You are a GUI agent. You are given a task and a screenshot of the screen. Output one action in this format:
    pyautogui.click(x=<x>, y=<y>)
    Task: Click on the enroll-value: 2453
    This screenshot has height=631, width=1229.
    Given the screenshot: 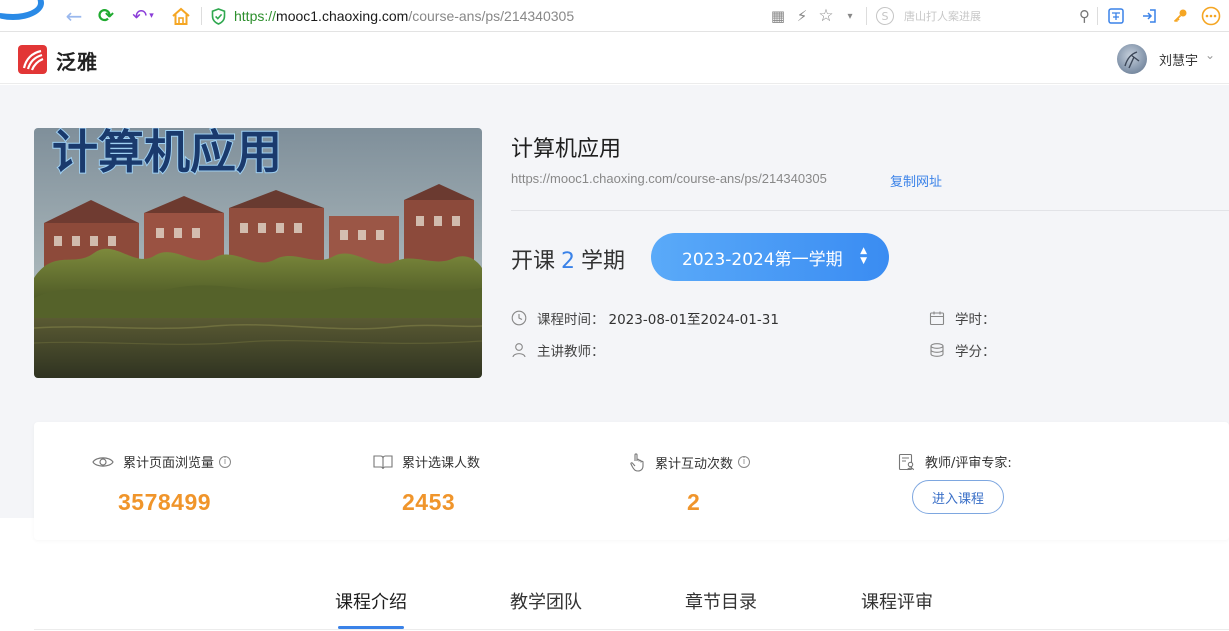 What is the action you would take?
    pyautogui.click(x=429, y=502)
    